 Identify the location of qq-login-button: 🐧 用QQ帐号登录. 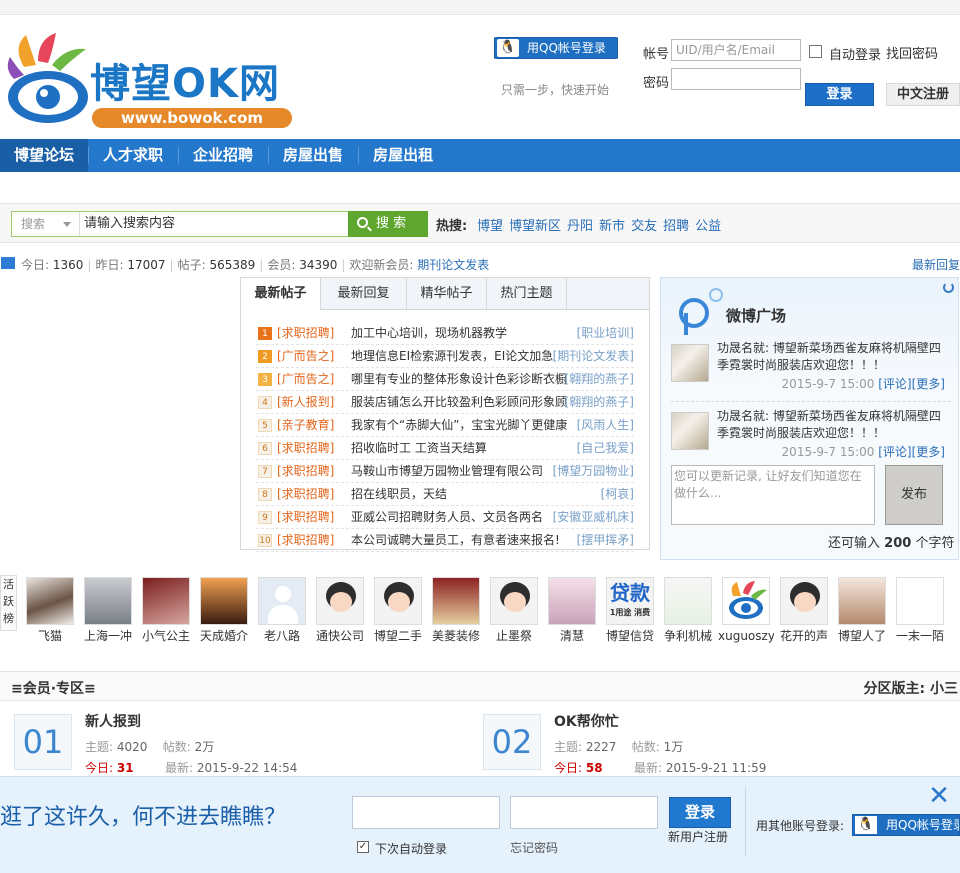
(556, 48).